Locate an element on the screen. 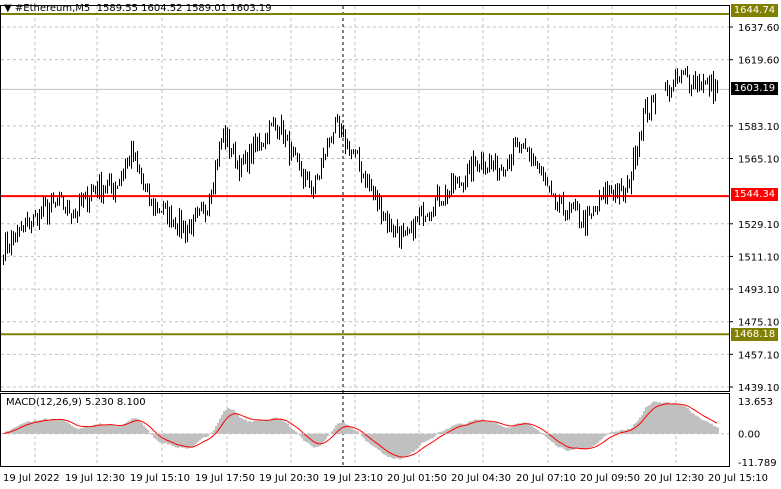  macd-label: MACD(12,26,9) 5.230 8.100 is located at coordinates (76, 402).